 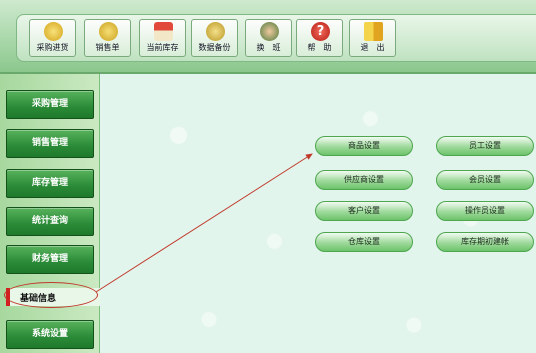 I want to click on sidebar-item-system-settings: 系统设置, so click(x=50, y=334).